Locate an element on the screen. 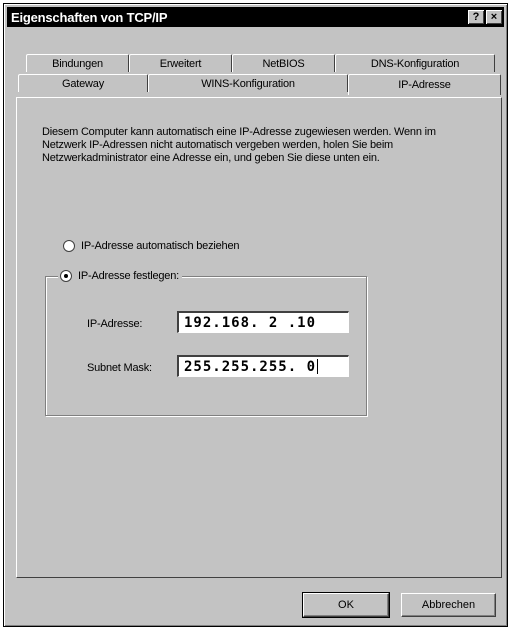 The width and height of the screenshot is (512, 631). tab-bindungen: Bindungen is located at coordinates (77, 63).